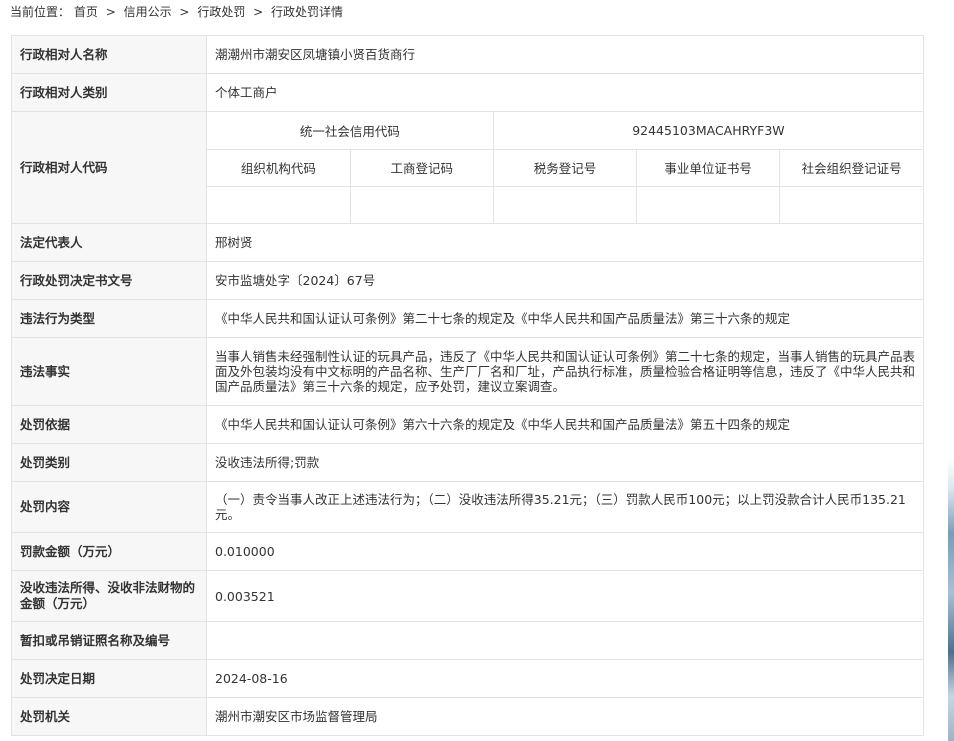  I want to click on label-name: 行政相对人名称, so click(109, 54).